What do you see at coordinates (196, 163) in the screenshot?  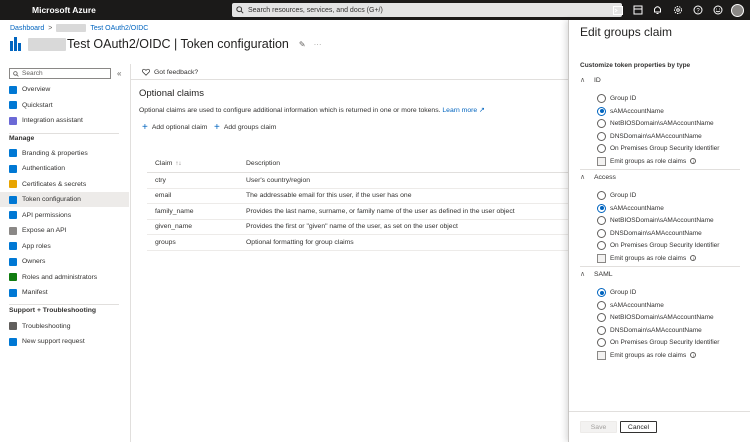 I see `column-header-claim: Claim ↑↓` at bounding box center [196, 163].